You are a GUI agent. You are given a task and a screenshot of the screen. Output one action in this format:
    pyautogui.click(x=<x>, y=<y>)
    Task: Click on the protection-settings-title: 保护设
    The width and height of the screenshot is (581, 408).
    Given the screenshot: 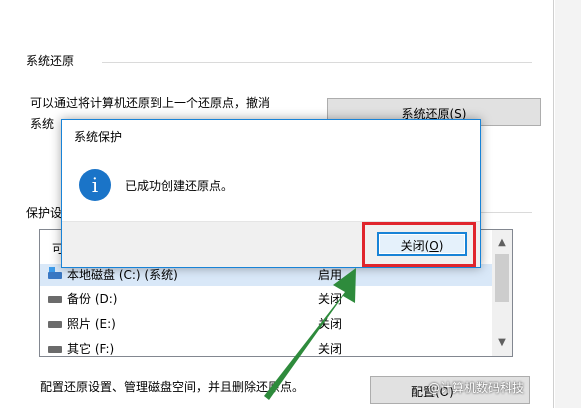 What is the action you would take?
    pyautogui.click(x=44, y=213)
    